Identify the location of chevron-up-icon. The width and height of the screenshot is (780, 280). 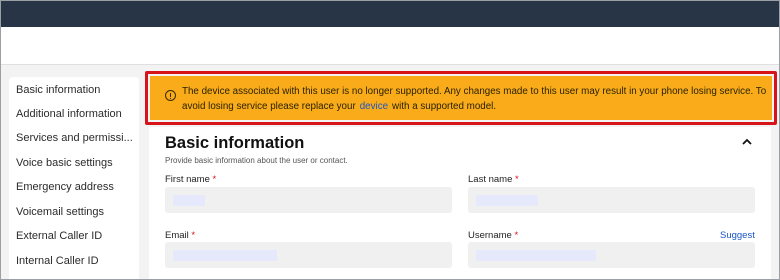
(747, 142).